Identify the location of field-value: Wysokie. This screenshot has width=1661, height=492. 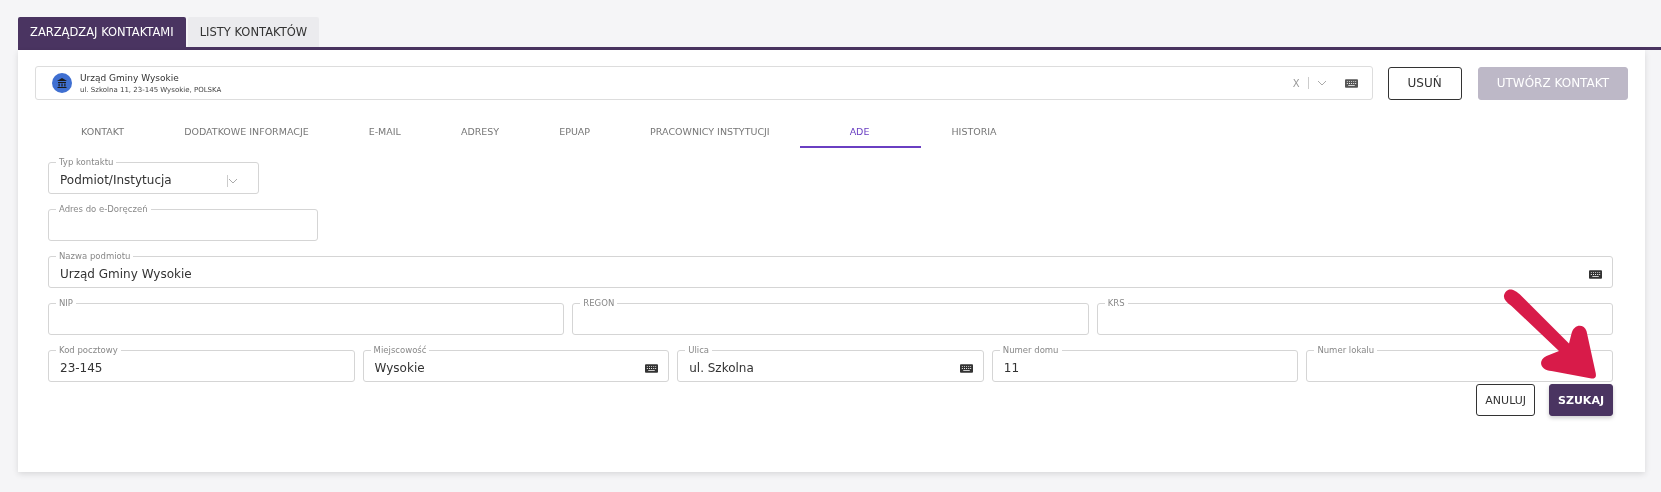
(399, 367).